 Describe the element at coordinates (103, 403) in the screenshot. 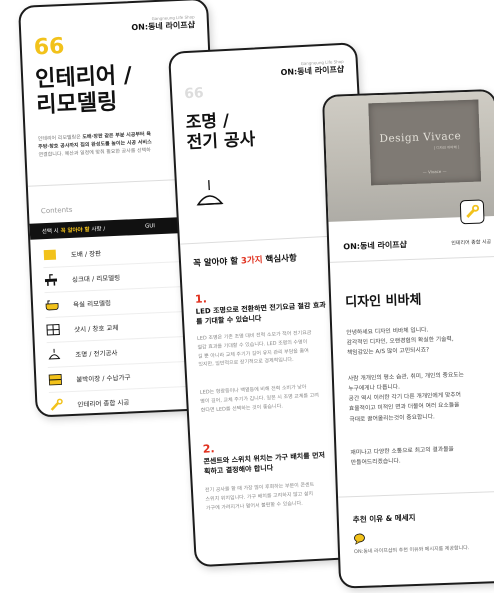

I see `contents-item-label: 인테리어 종합 시공` at that location.